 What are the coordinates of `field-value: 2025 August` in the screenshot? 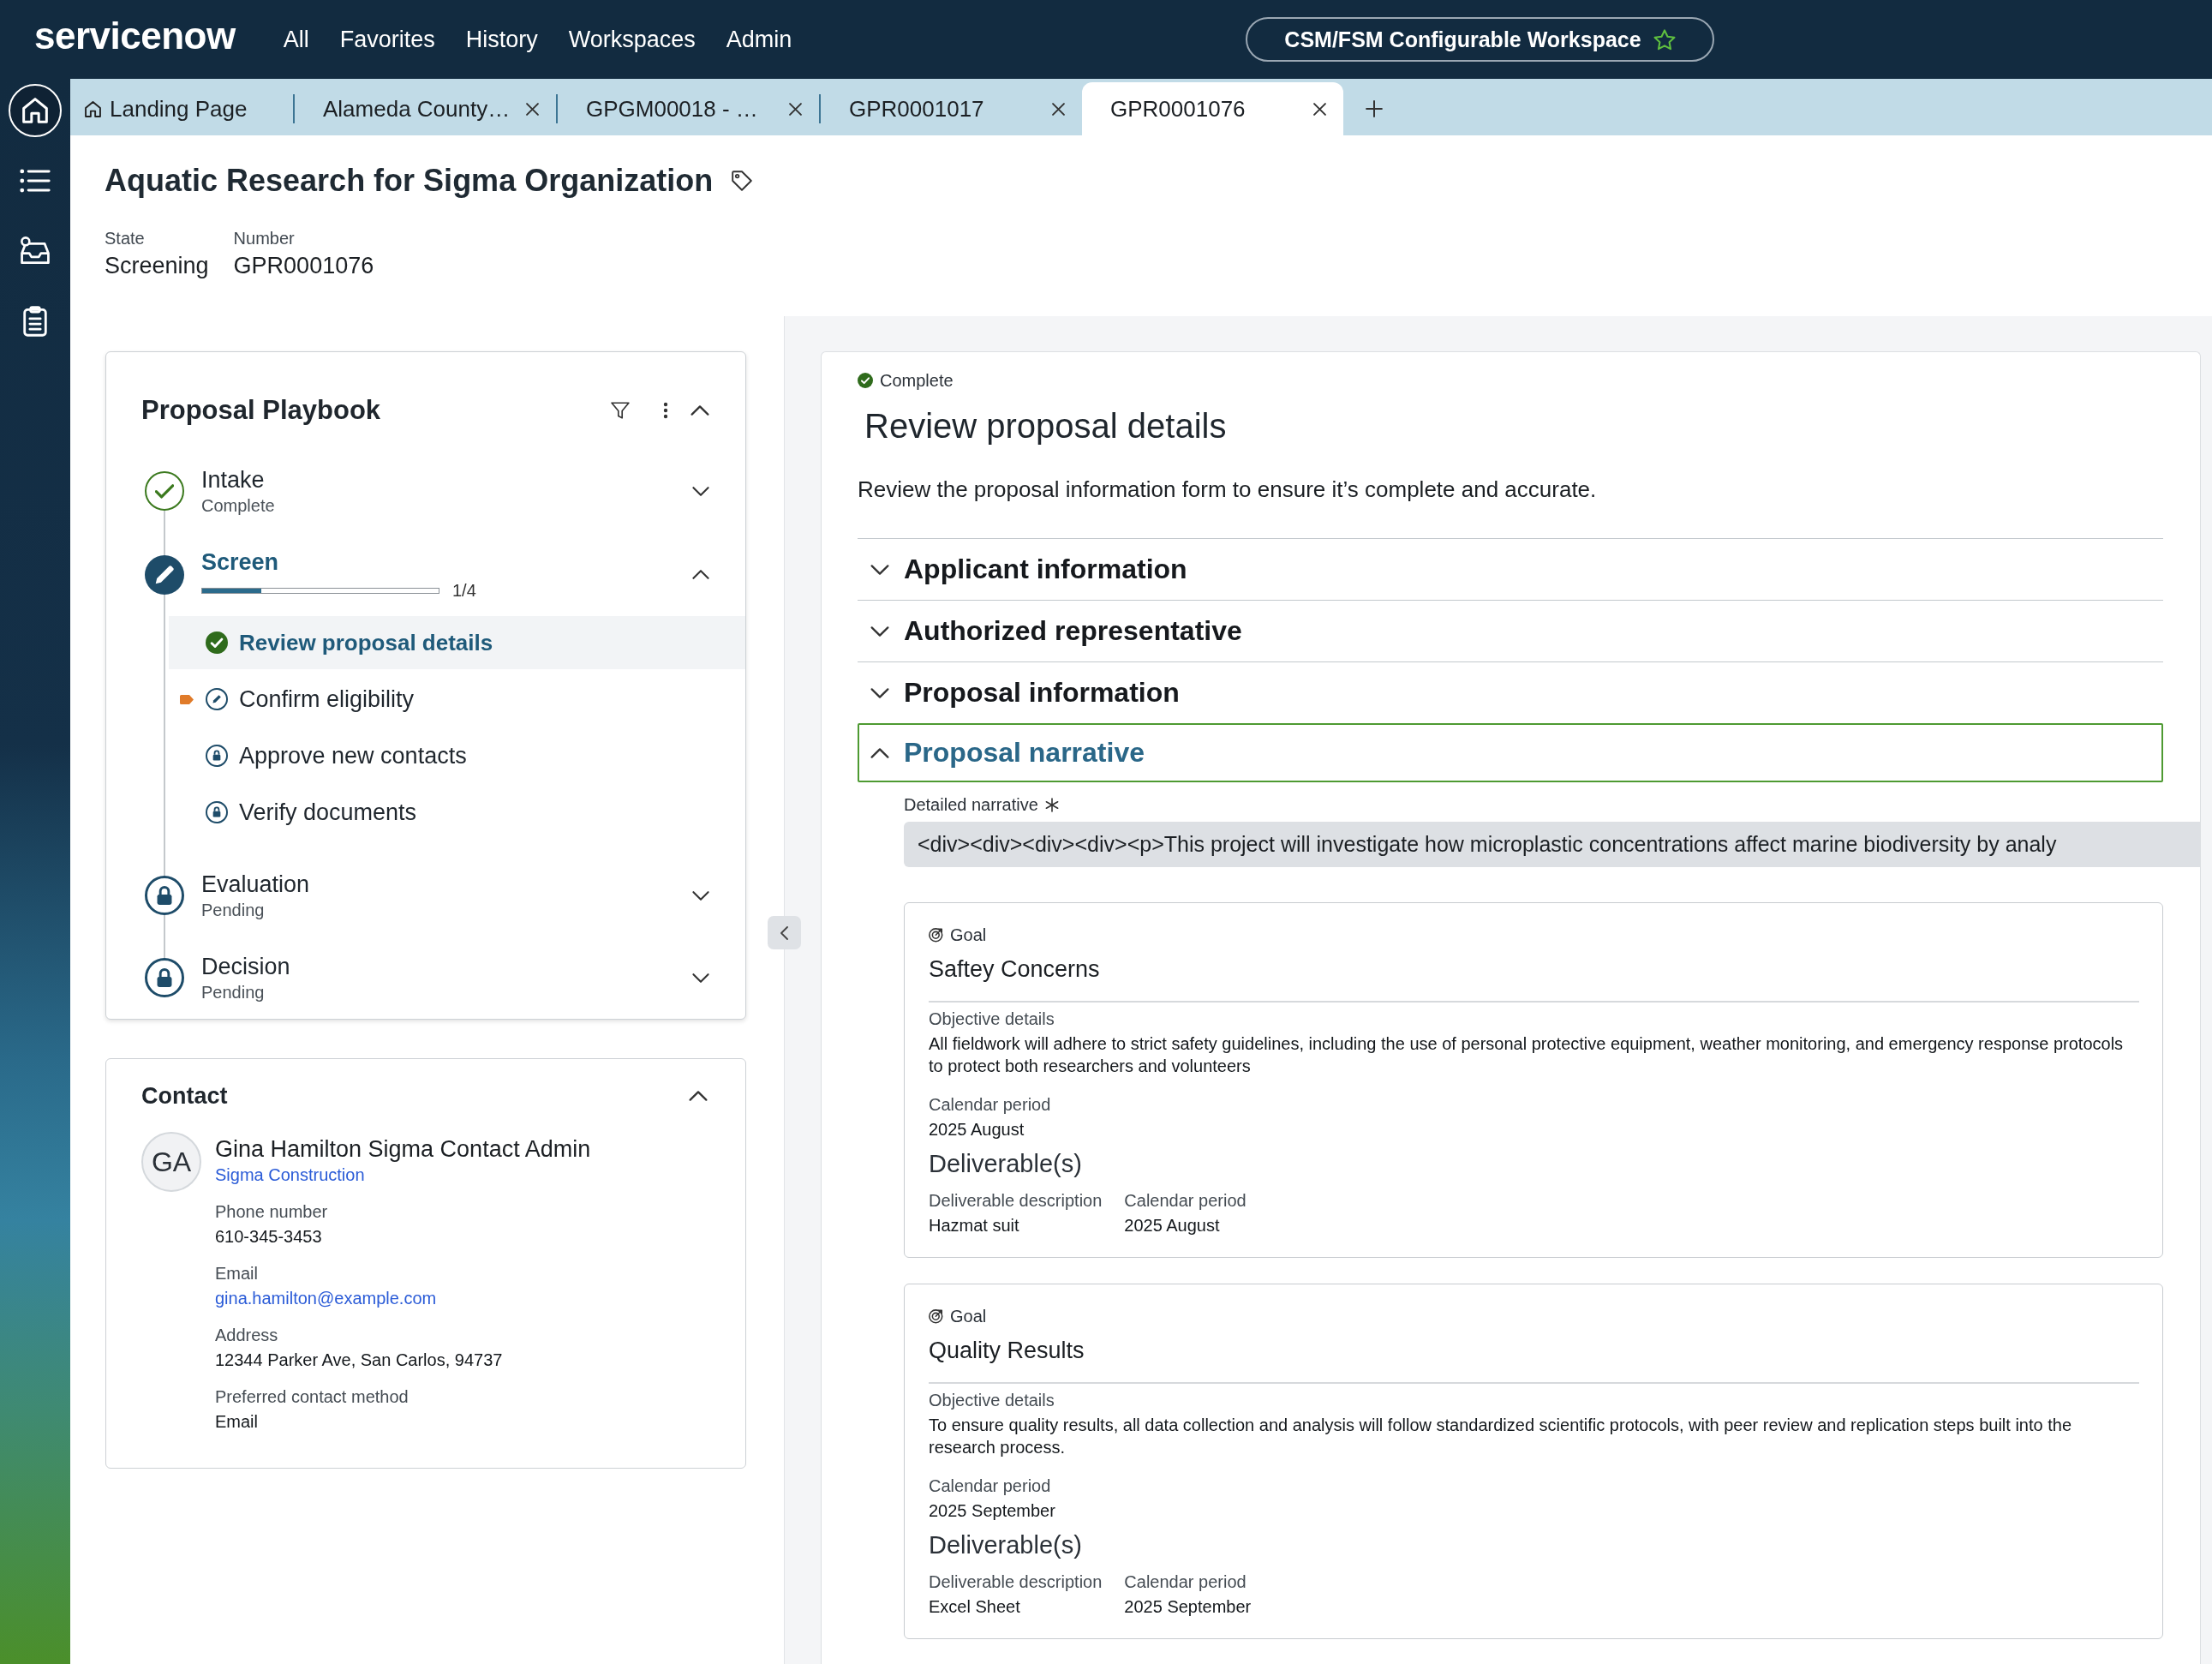 It's located at (977, 1129).